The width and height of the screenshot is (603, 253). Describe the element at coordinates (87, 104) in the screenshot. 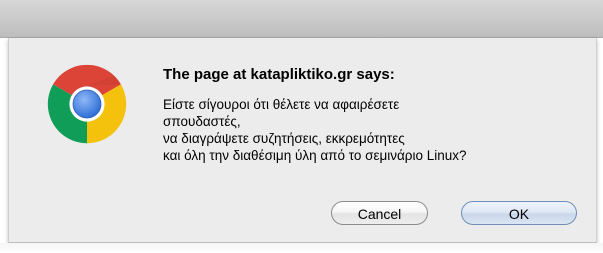

I see `chrome-logo-icon` at that location.